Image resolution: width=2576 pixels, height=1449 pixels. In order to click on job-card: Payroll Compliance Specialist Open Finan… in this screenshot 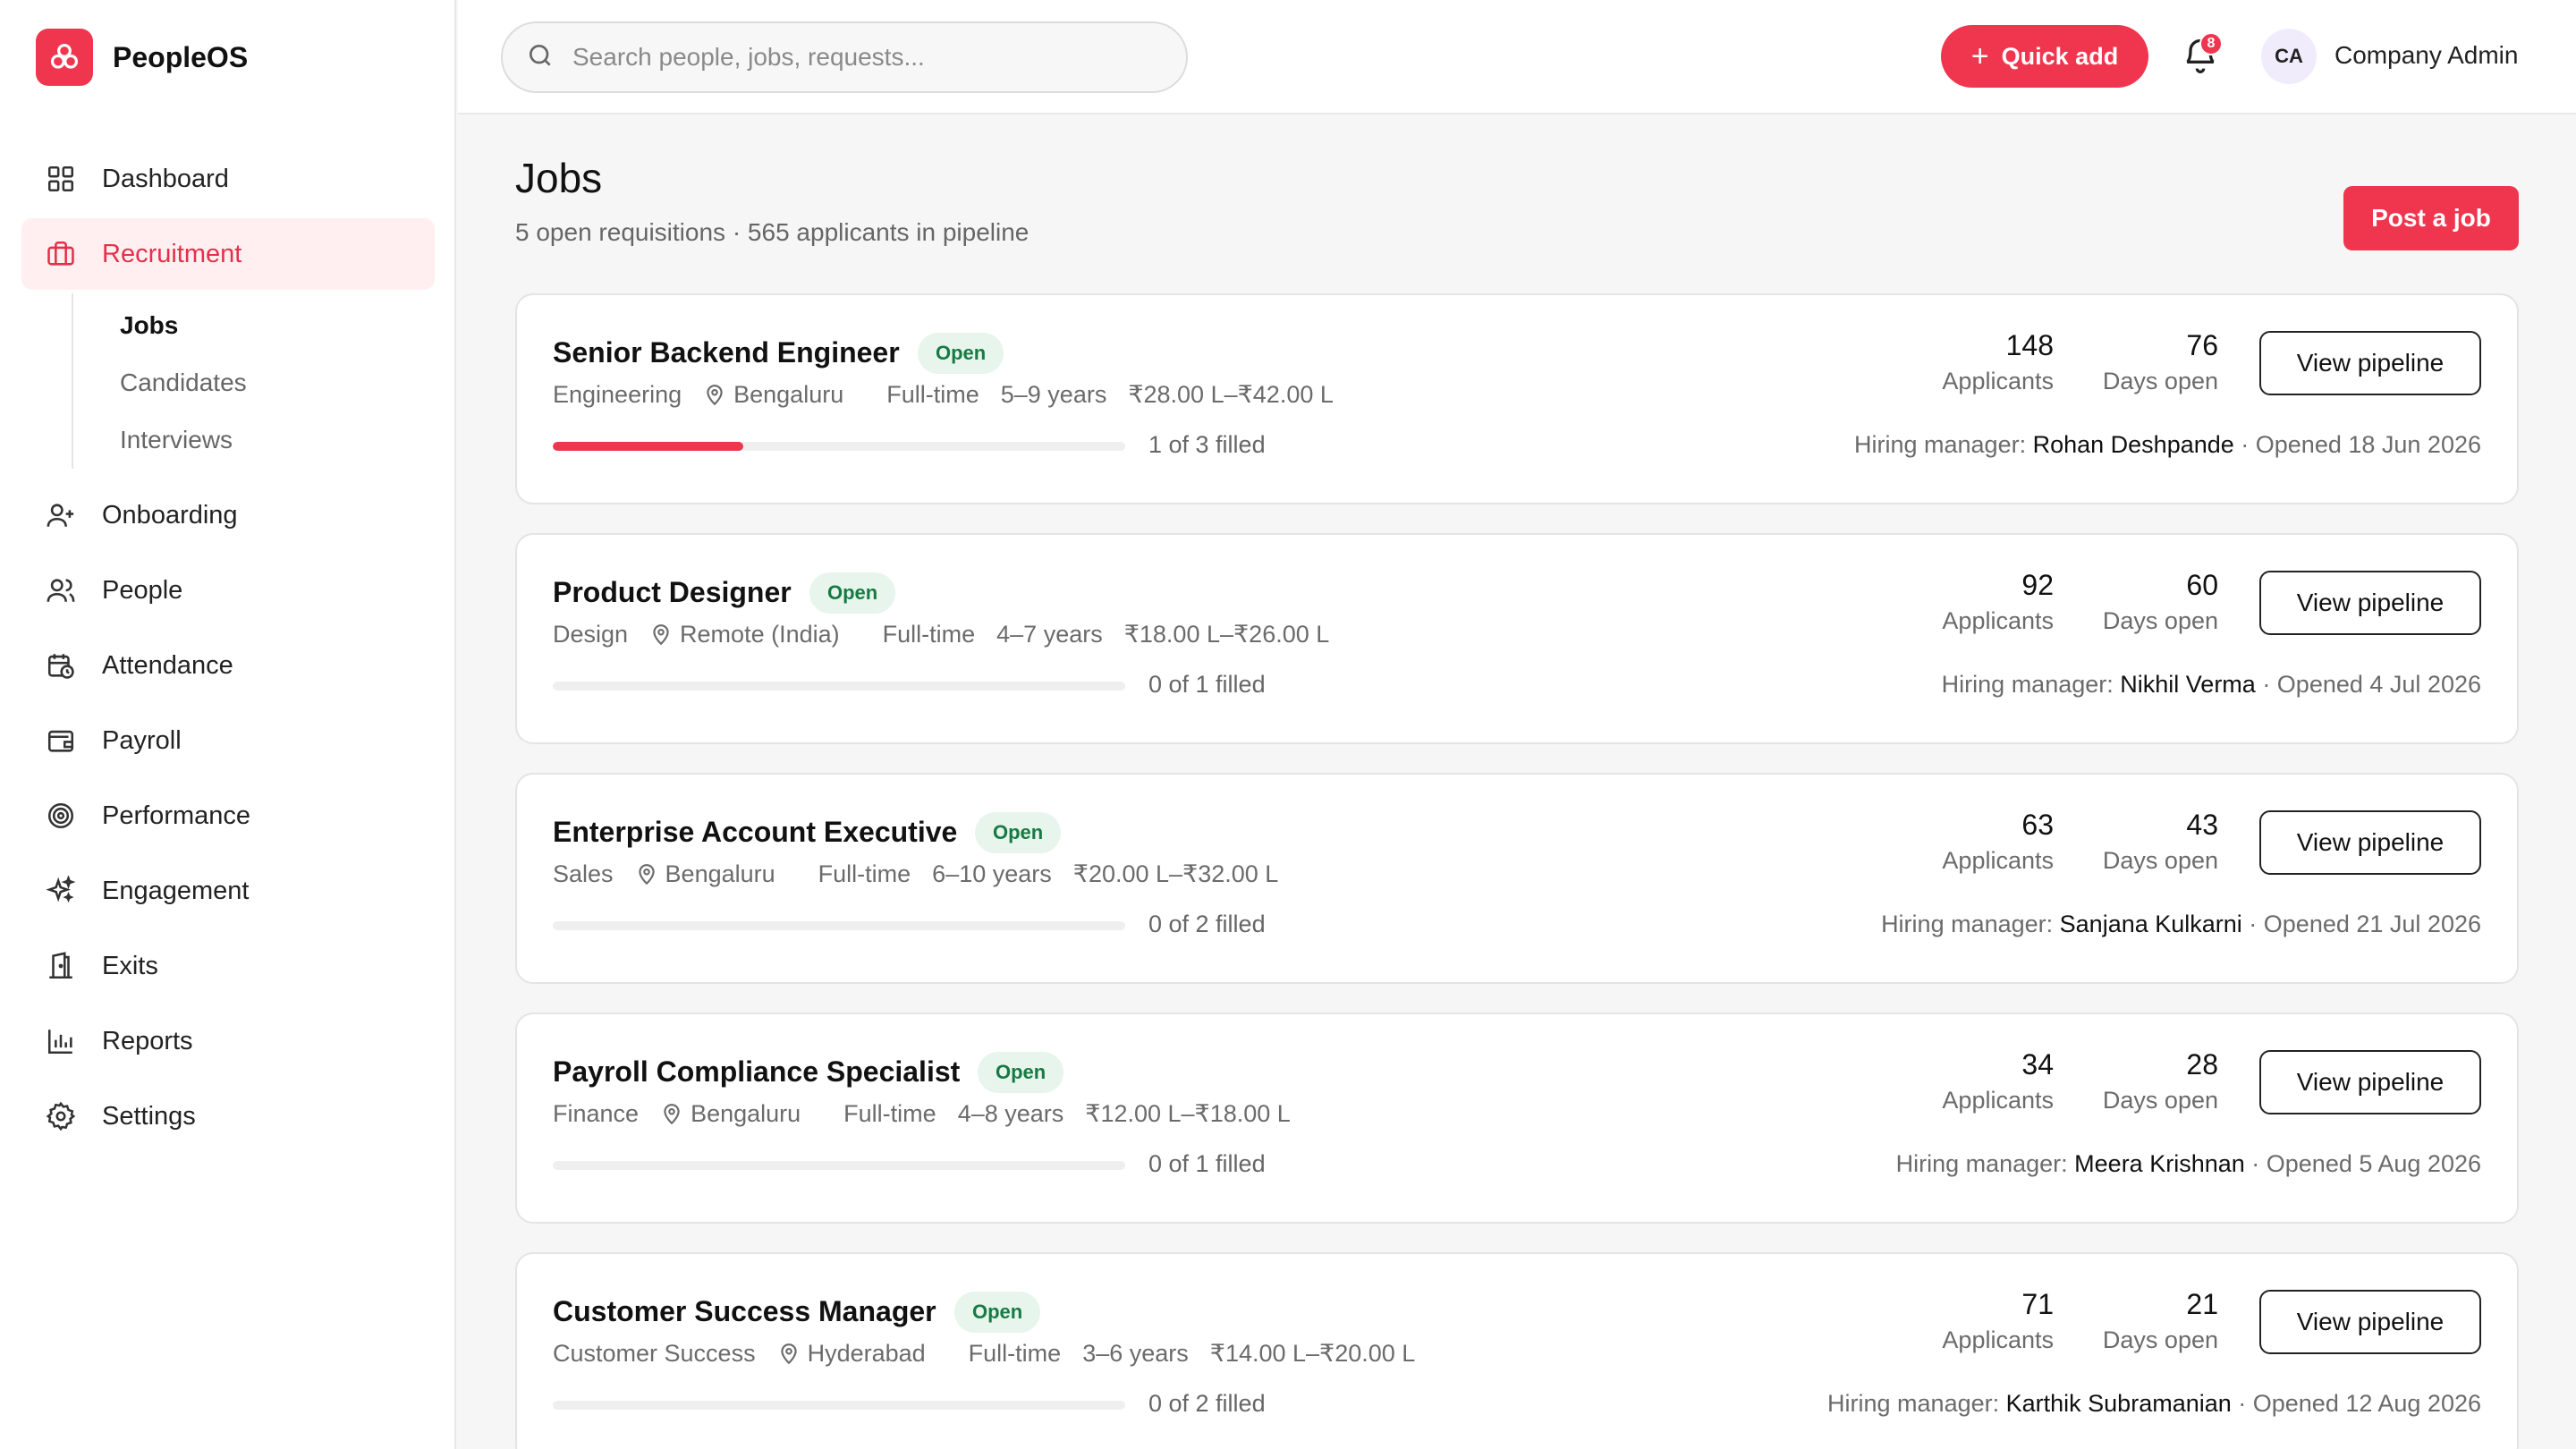, I will do `click(1517, 1118)`.